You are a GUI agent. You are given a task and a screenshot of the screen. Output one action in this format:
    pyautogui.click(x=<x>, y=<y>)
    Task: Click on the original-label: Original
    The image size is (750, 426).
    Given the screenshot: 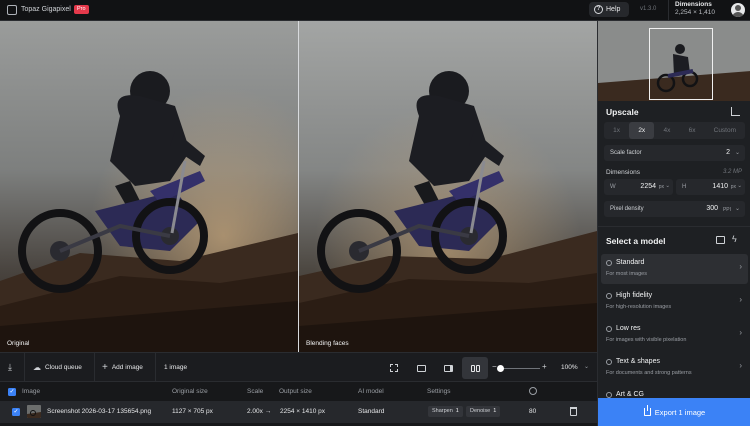 What is the action you would take?
    pyautogui.click(x=18, y=343)
    